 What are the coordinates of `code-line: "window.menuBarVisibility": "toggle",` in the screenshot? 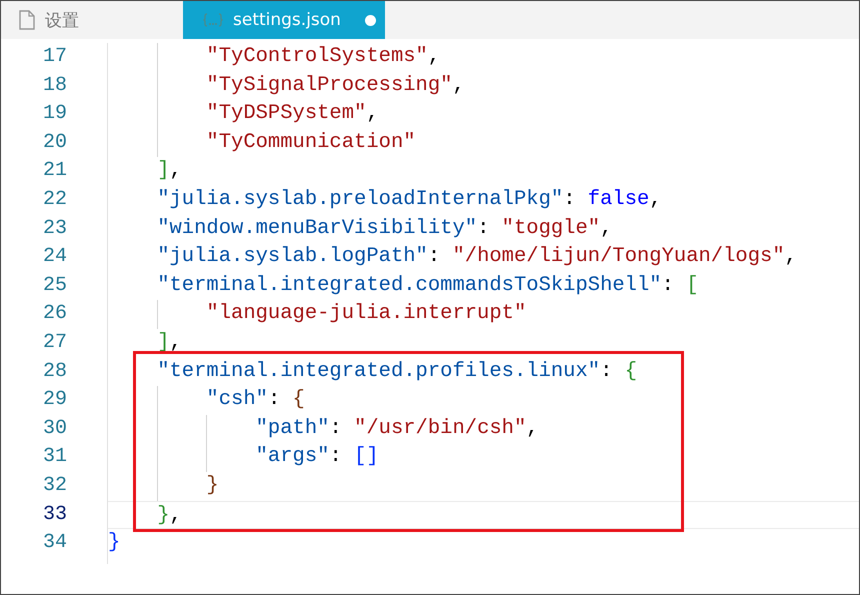 It's located at (384, 228).